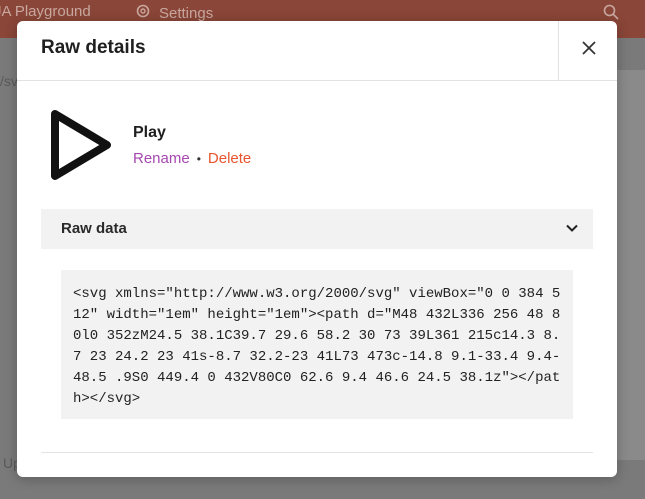 The height and width of the screenshot is (499, 645). I want to click on settings-nav-item: Settings, so click(174, 13).